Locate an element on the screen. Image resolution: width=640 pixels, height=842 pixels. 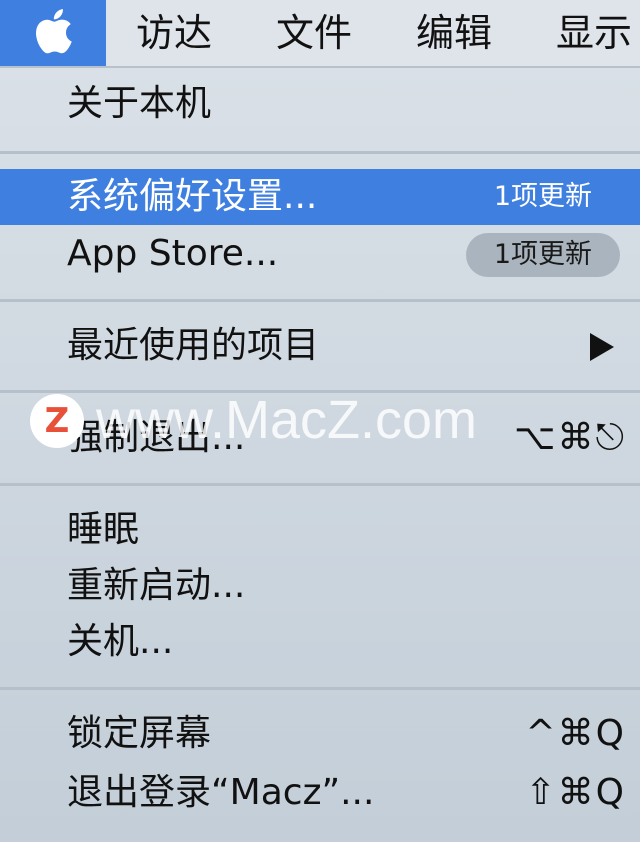
menu-item-lock-screen: 锁定屏幕 ^⌘Q is located at coordinates (320, 734).